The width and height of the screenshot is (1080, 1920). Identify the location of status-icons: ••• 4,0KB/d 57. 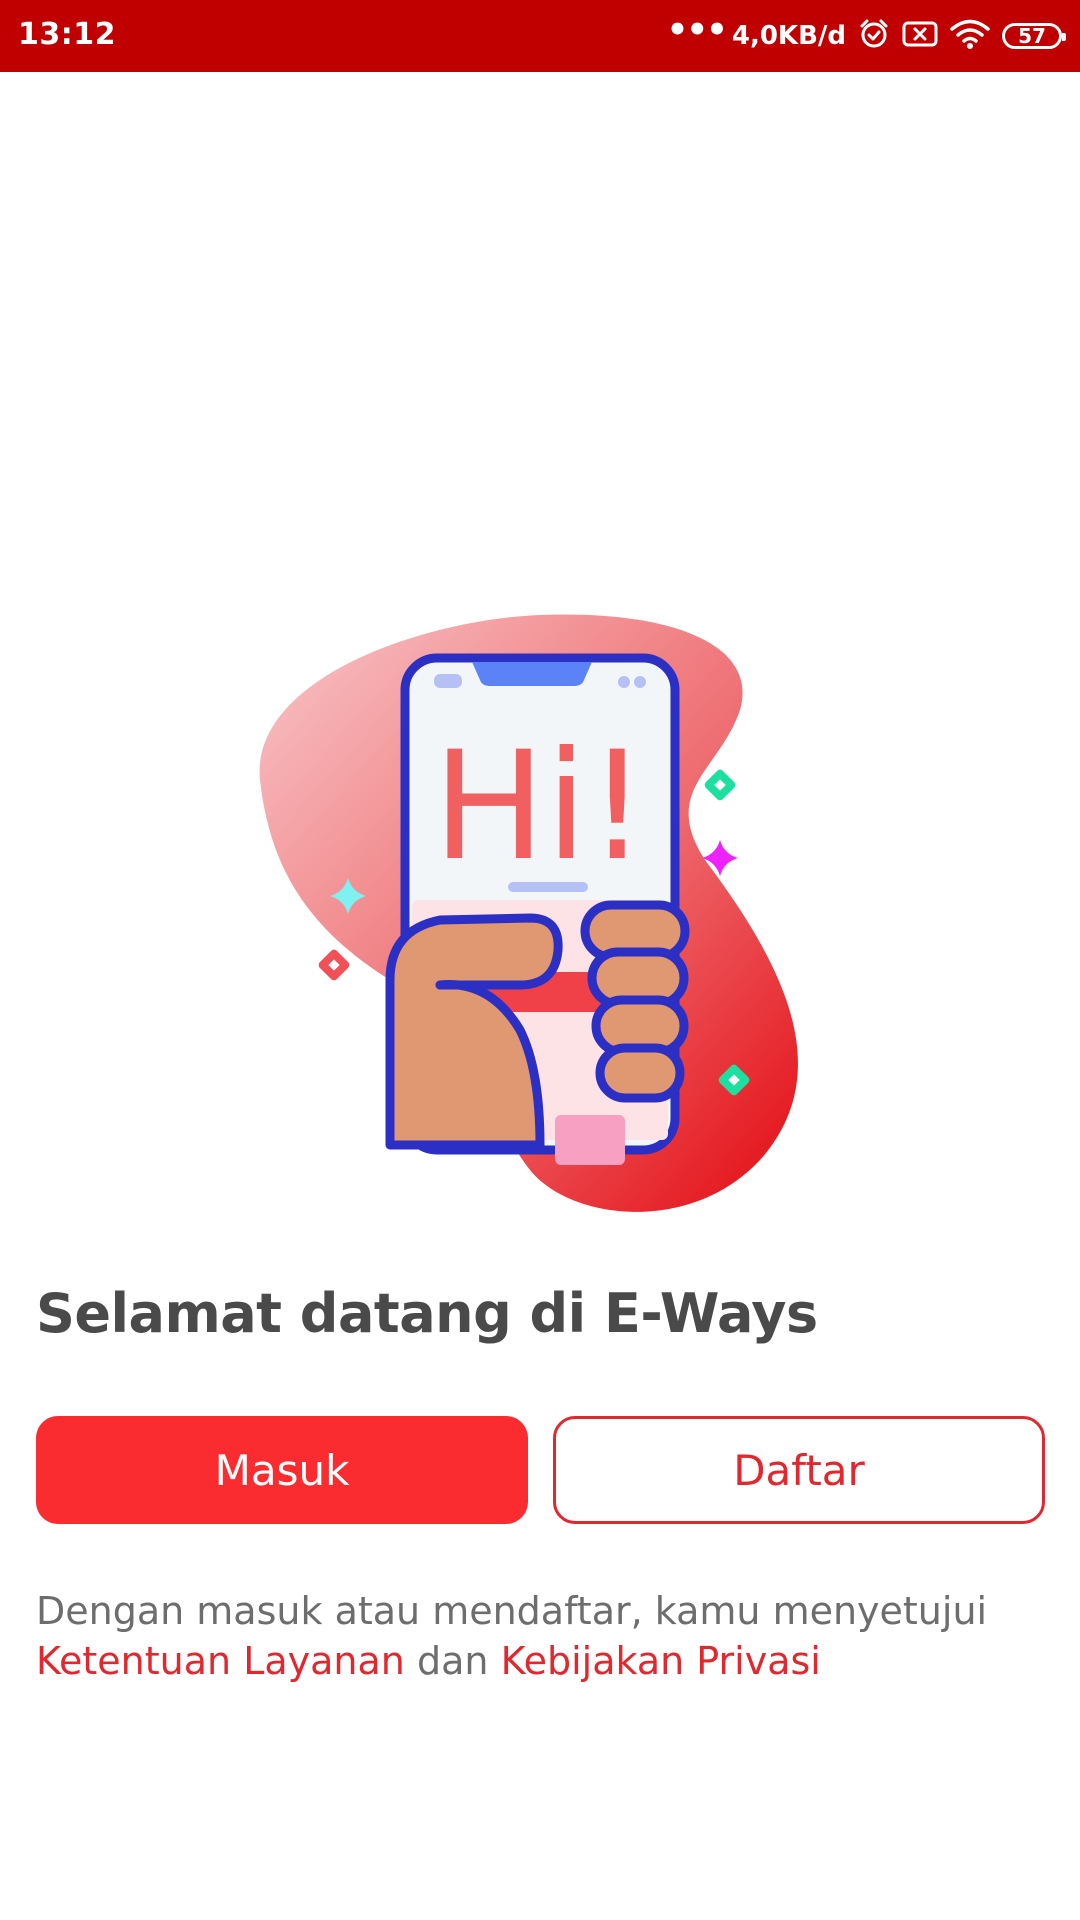
(866, 34).